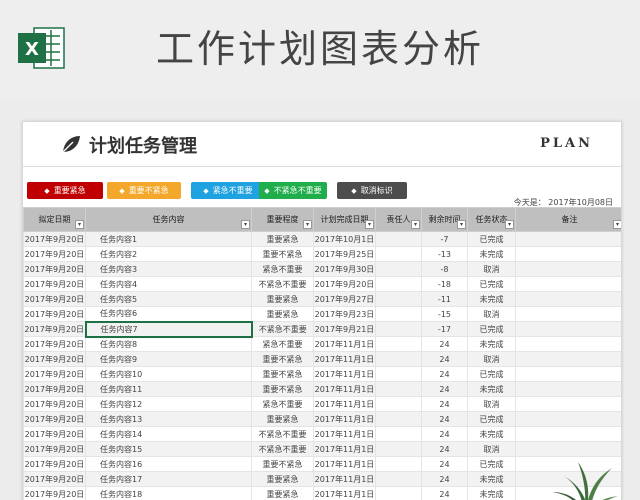 The height and width of the screenshot is (500, 640). I want to click on table-cell: 任务内容17, so click(168, 479).